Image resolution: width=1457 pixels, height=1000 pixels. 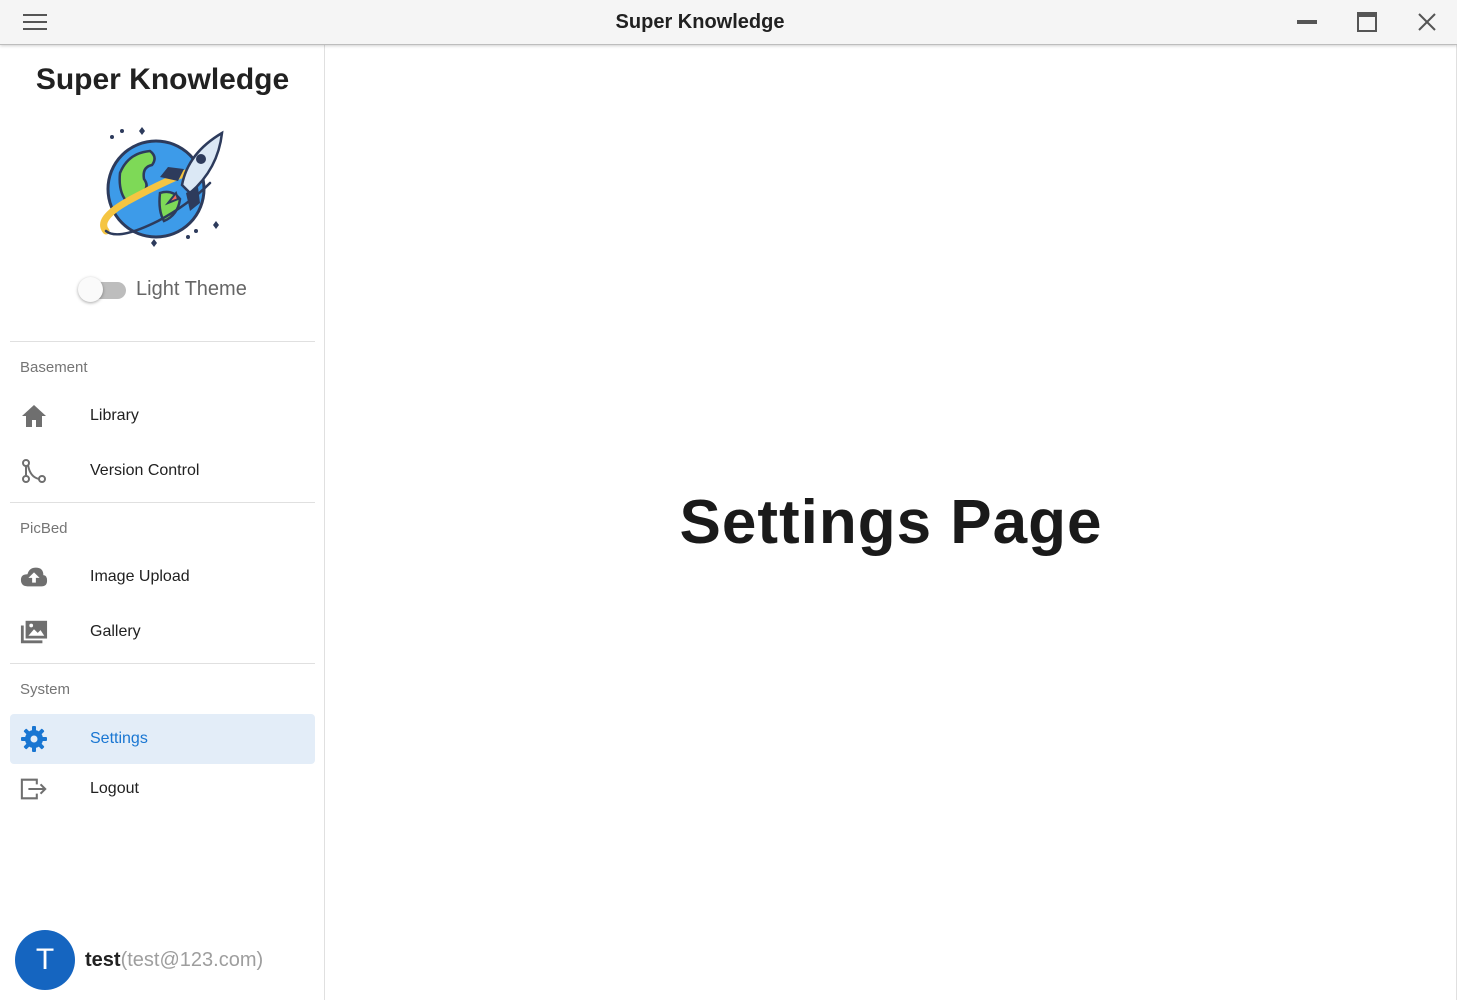 What do you see at coordinates (145, 470) in the screenshot?
I see `sidebar-item-label: Version Control` at bounding box center [145, 470].